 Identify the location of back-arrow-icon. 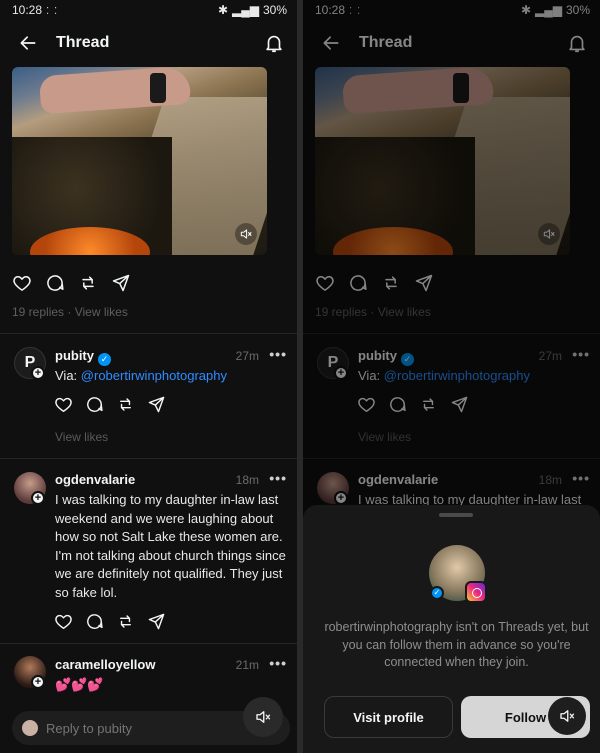
(28, 43).